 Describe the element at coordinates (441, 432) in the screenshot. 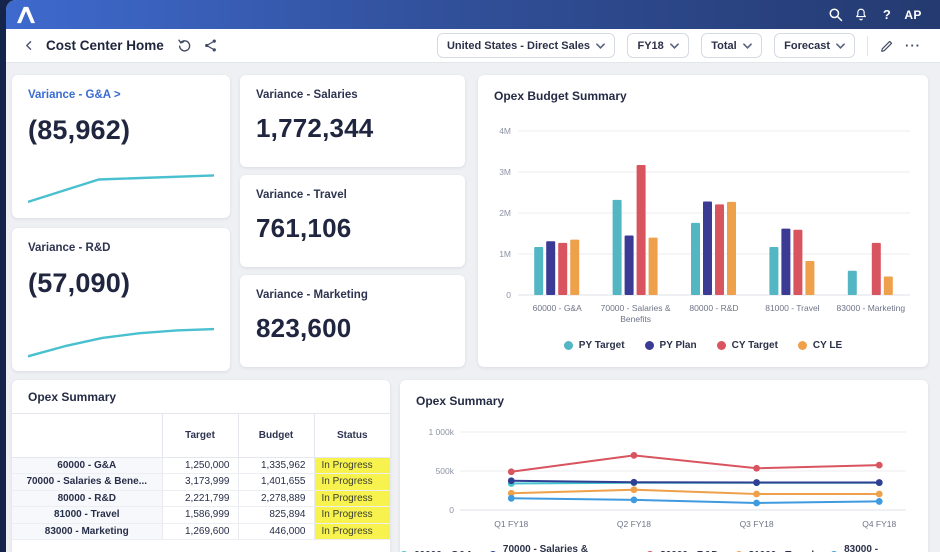

I see `svg-text: 1 000k` at that location.